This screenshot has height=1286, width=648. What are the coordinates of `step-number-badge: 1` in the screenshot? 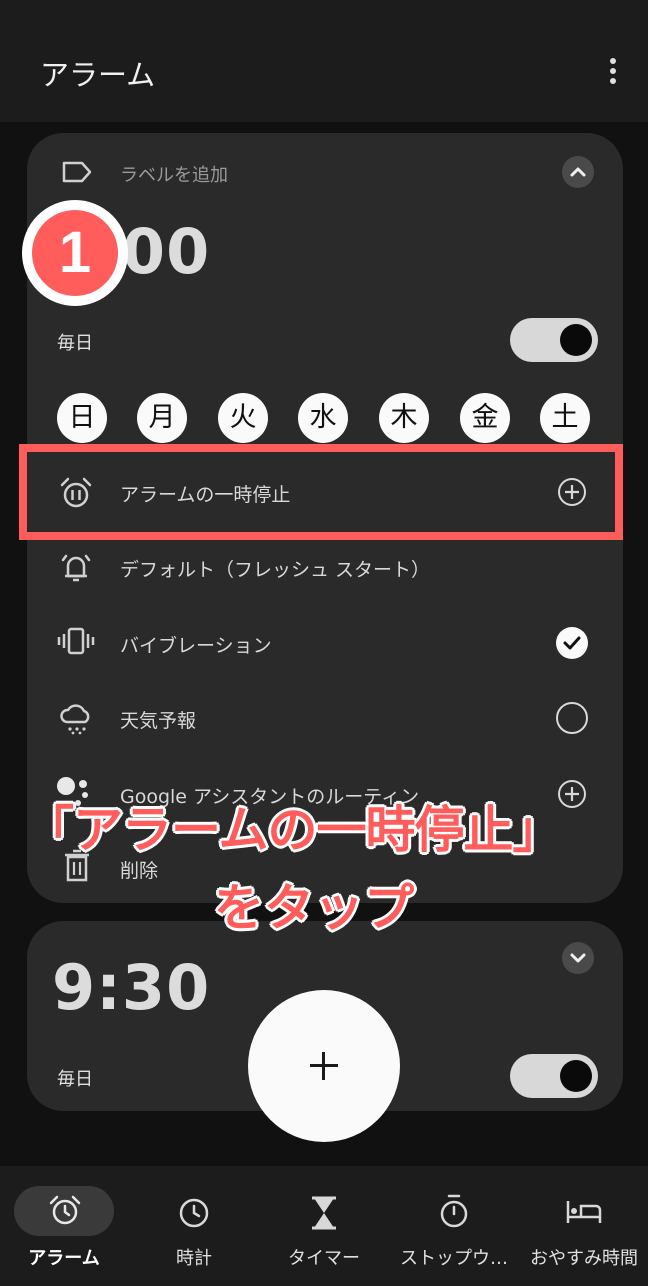 It's located at (75, 253).